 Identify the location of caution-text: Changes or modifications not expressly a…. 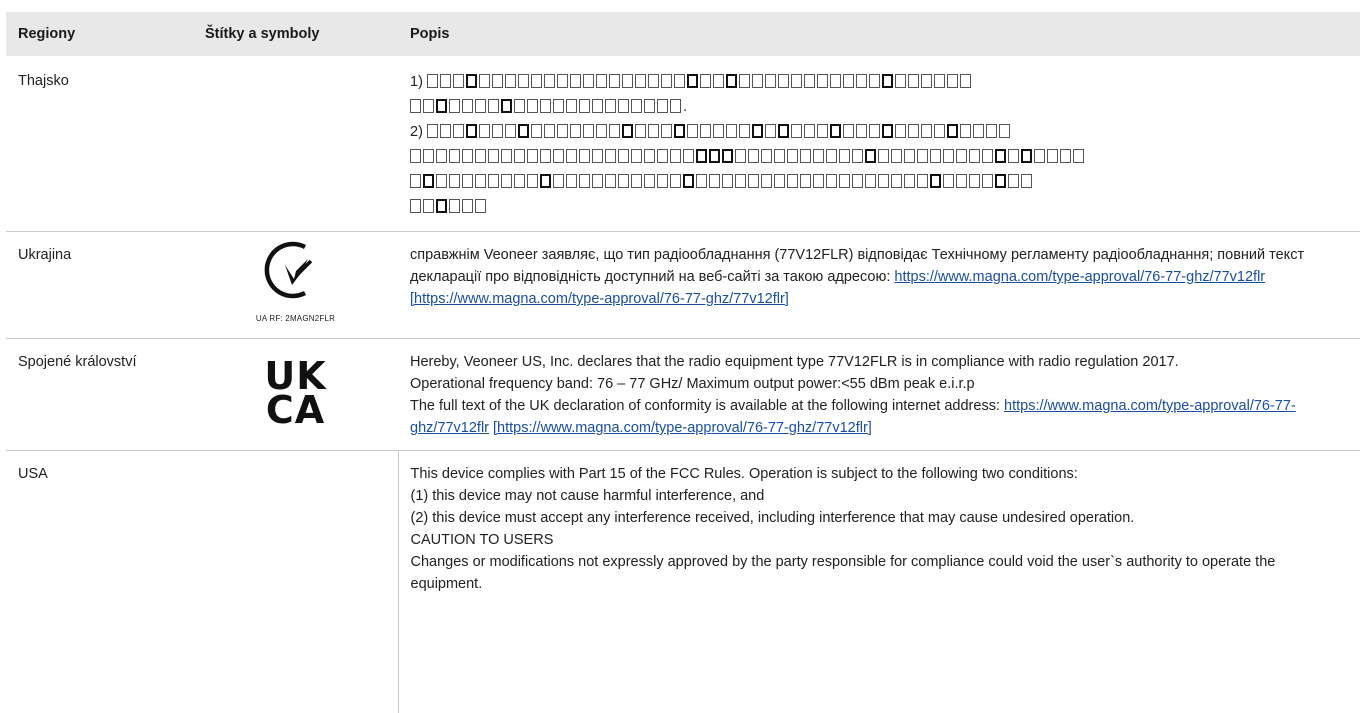
(880, 573).